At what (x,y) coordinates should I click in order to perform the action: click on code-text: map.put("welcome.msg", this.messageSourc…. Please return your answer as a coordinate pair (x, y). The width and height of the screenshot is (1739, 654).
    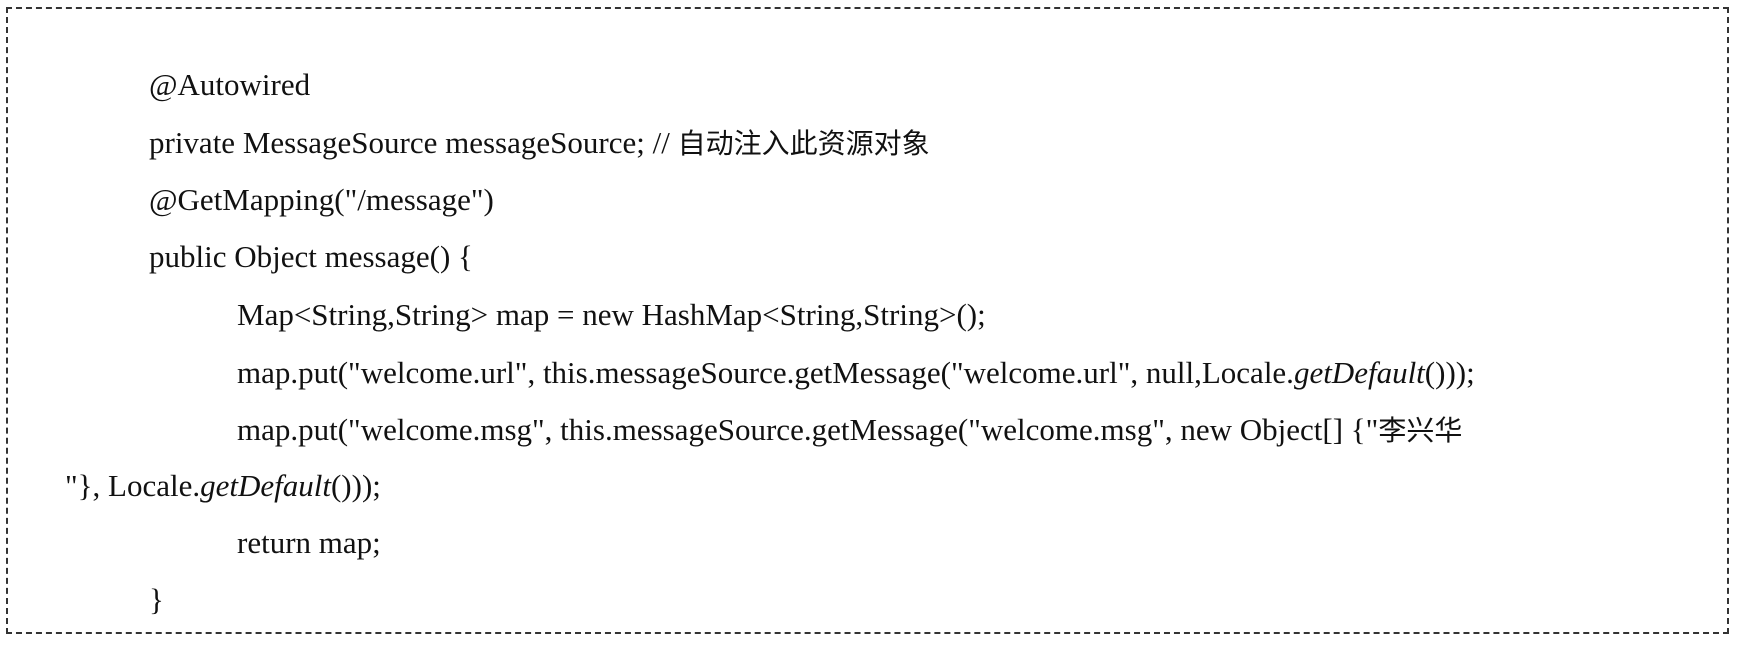
    Looking at the image, I should click on (808, 429).